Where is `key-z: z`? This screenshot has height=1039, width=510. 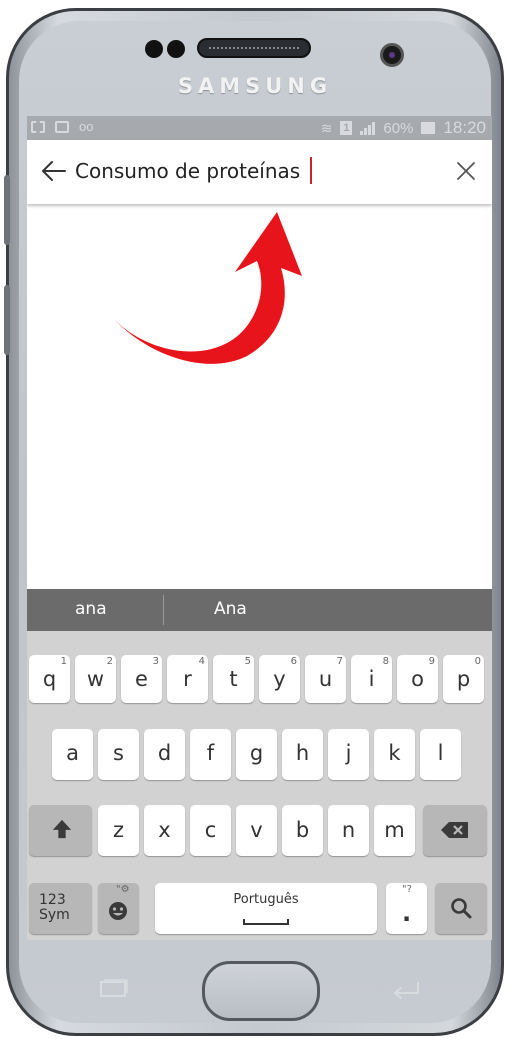 key-z: z is located at coordinates (118, 830).